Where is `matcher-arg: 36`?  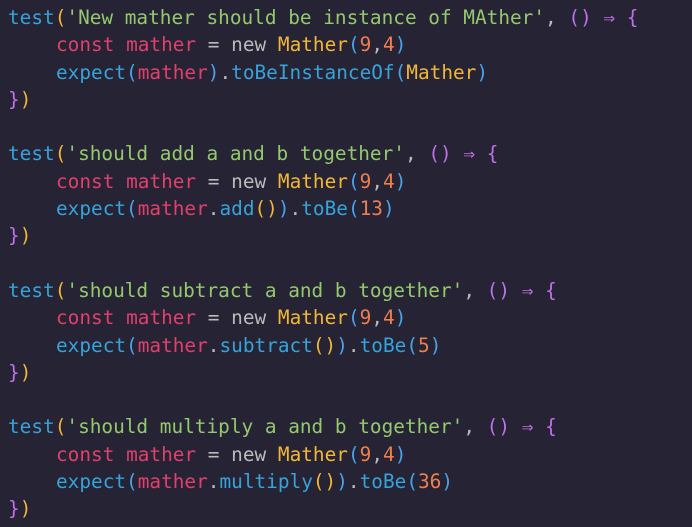
matcher-arg: 36 is located at coordinates (430, 482).